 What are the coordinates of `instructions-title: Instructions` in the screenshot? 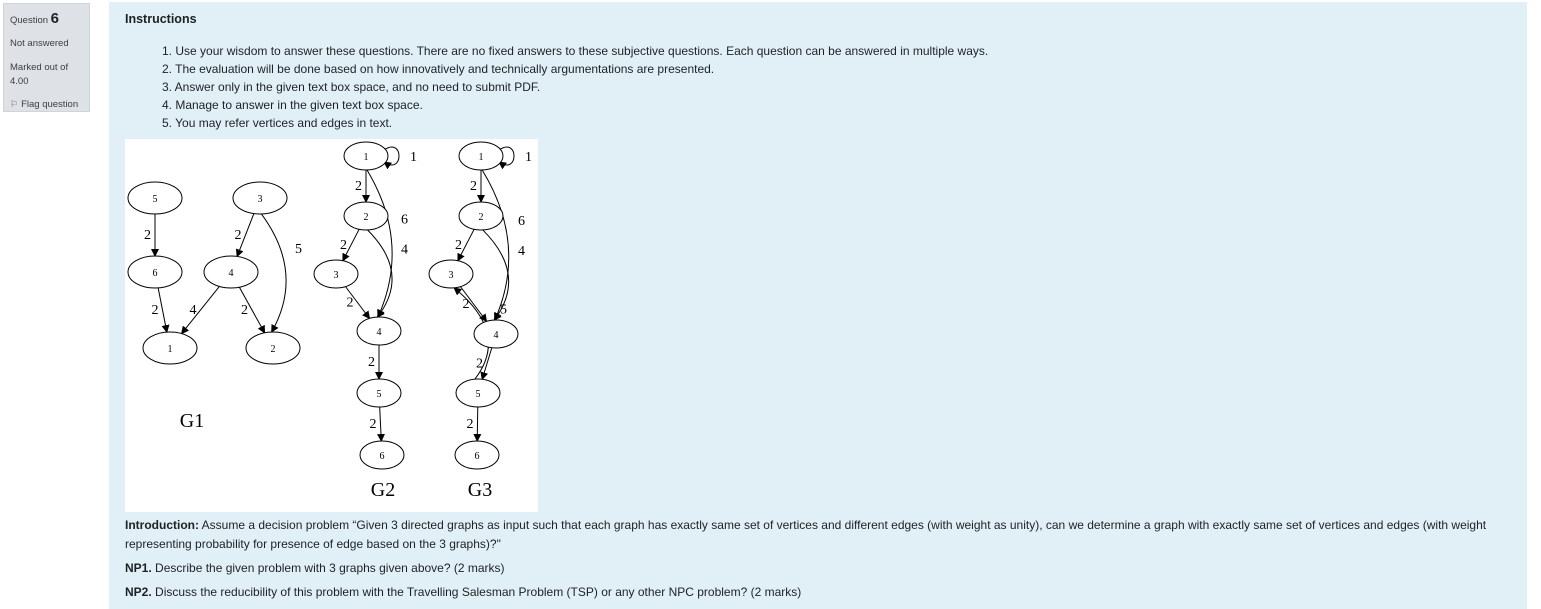 It's located at (161, 19).